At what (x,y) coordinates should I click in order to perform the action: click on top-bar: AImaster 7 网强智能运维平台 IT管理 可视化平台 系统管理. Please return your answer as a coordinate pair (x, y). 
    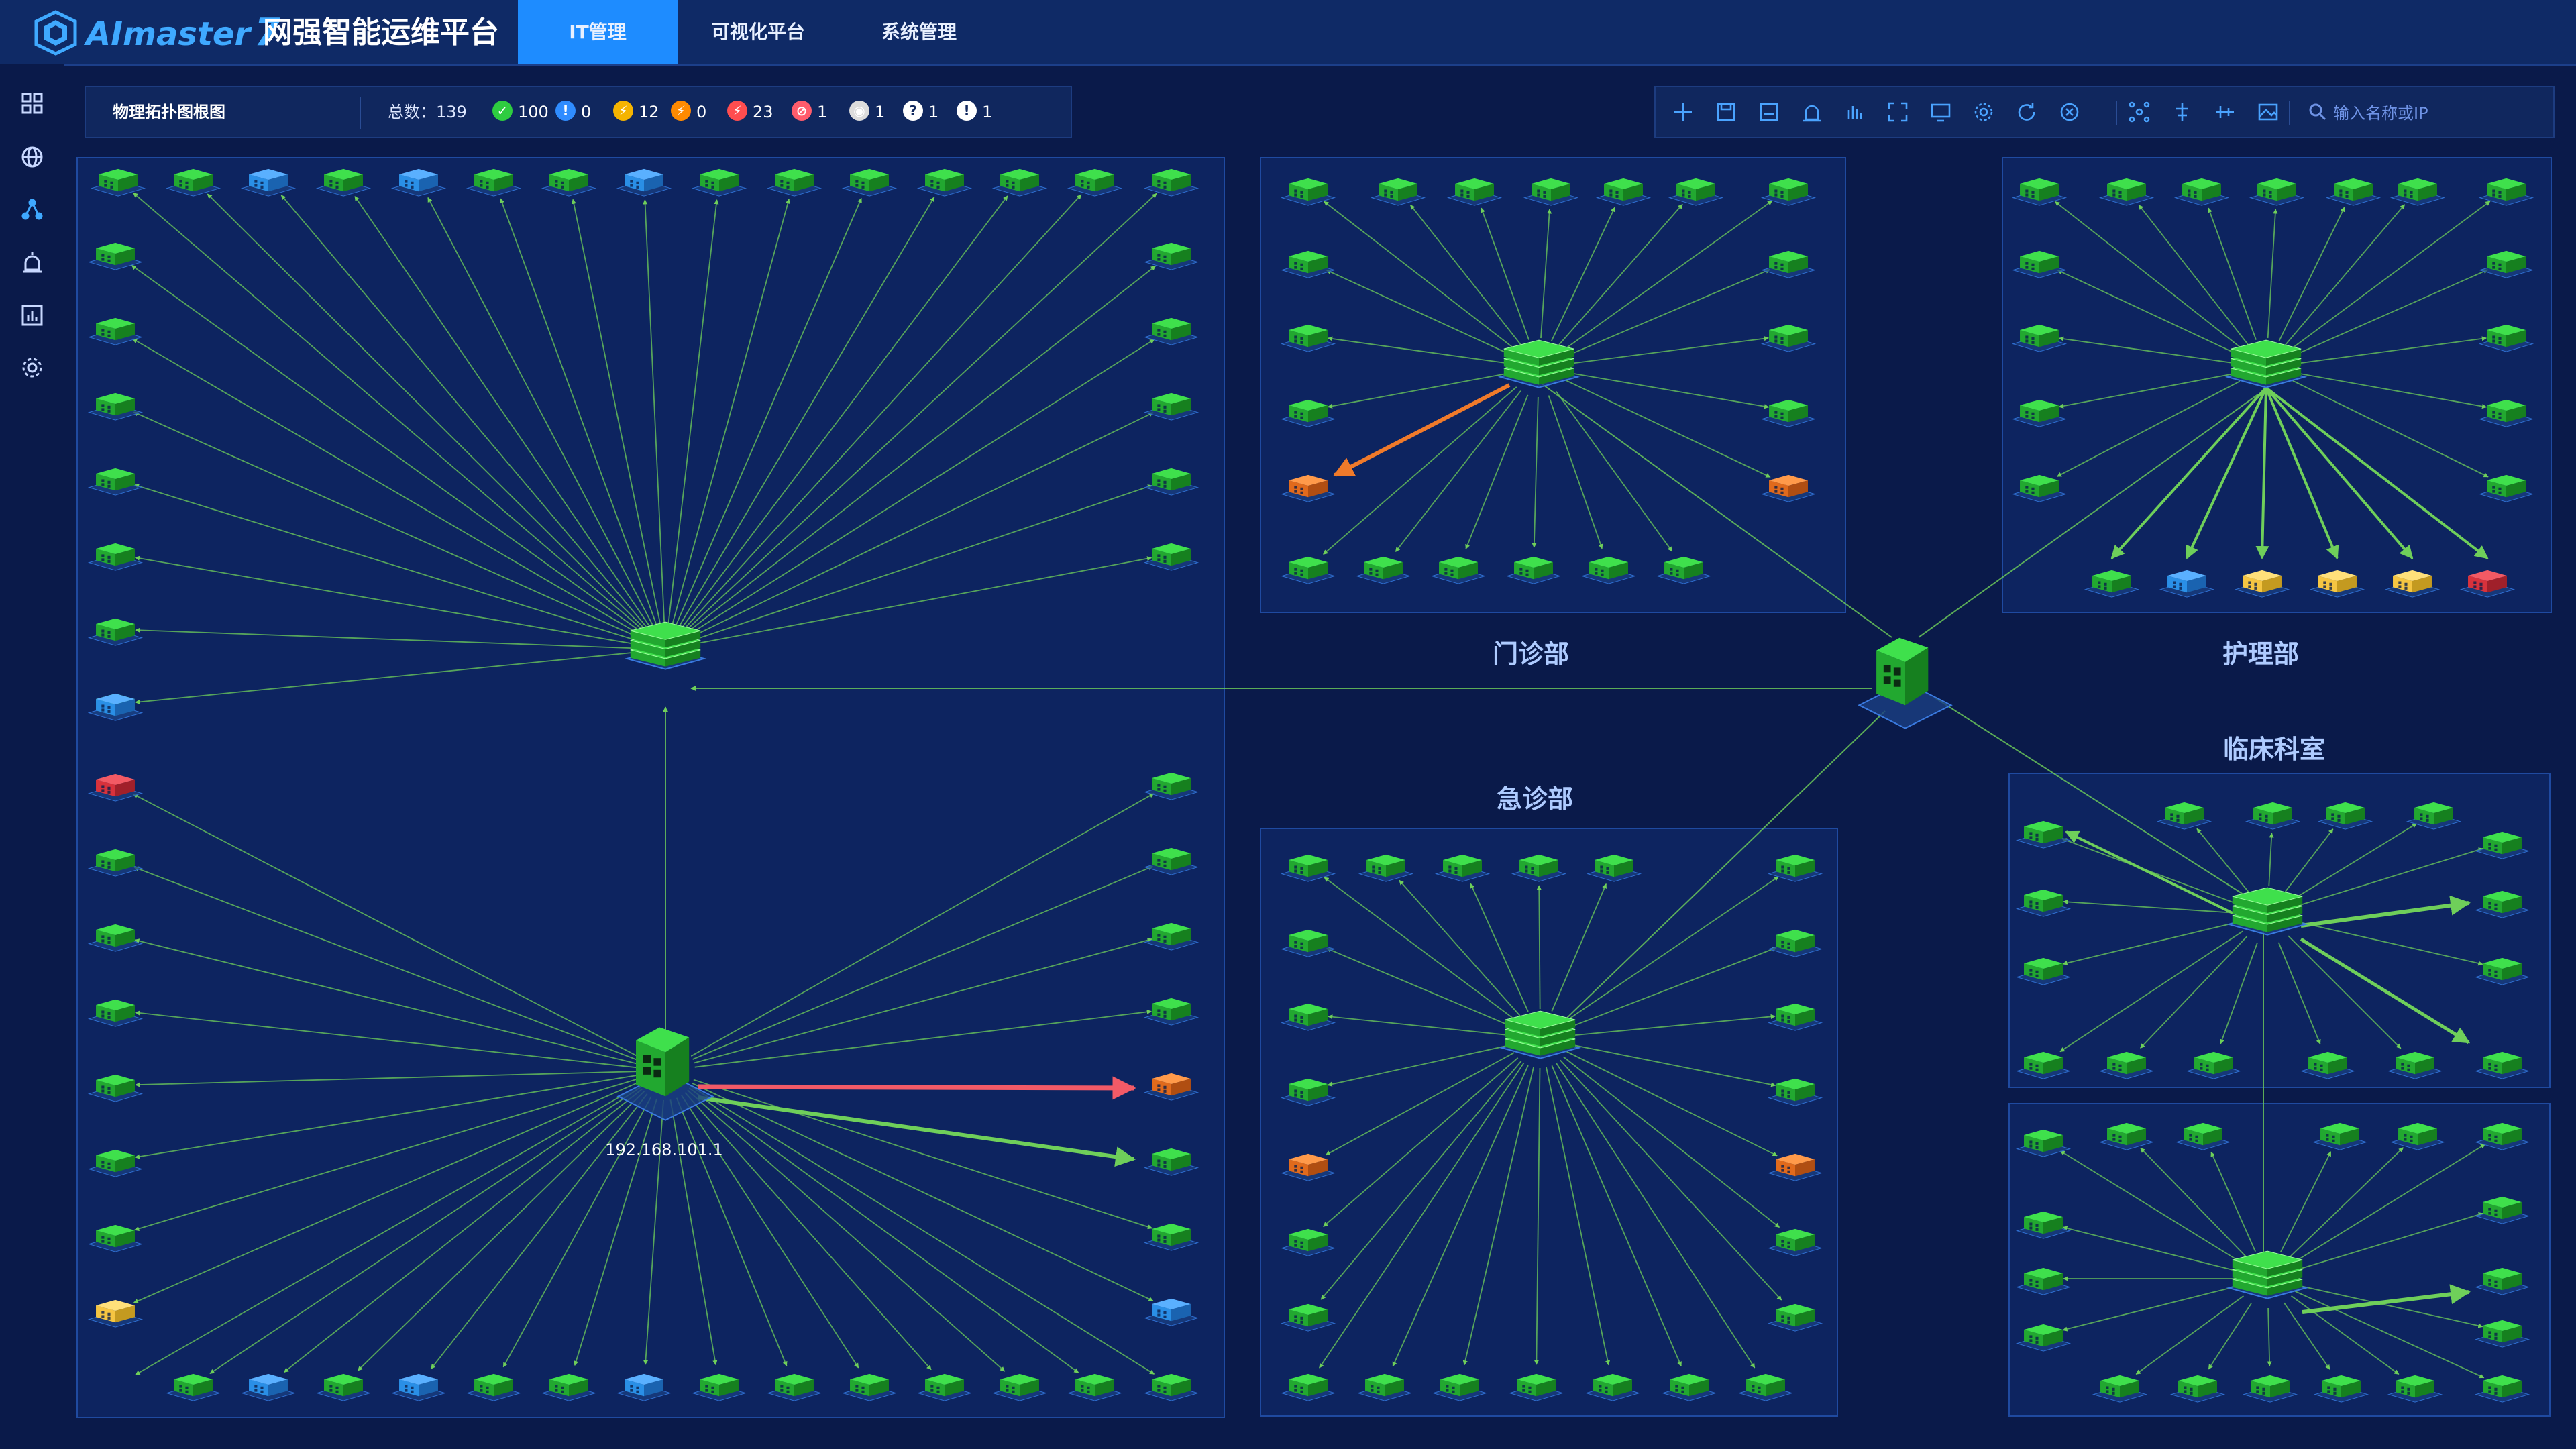
    Looking at the image, I should click on (1288, 33).